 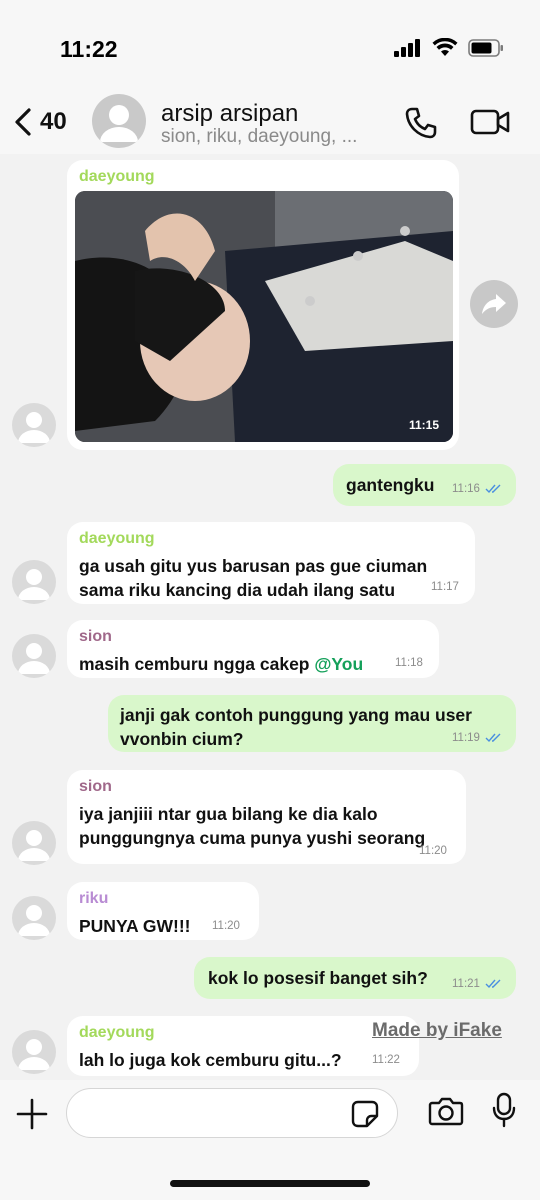 What do you see at coordinates (466, 984) in the screenshot?
I see `message-time: 11:21` at bounding box center [466, 984].